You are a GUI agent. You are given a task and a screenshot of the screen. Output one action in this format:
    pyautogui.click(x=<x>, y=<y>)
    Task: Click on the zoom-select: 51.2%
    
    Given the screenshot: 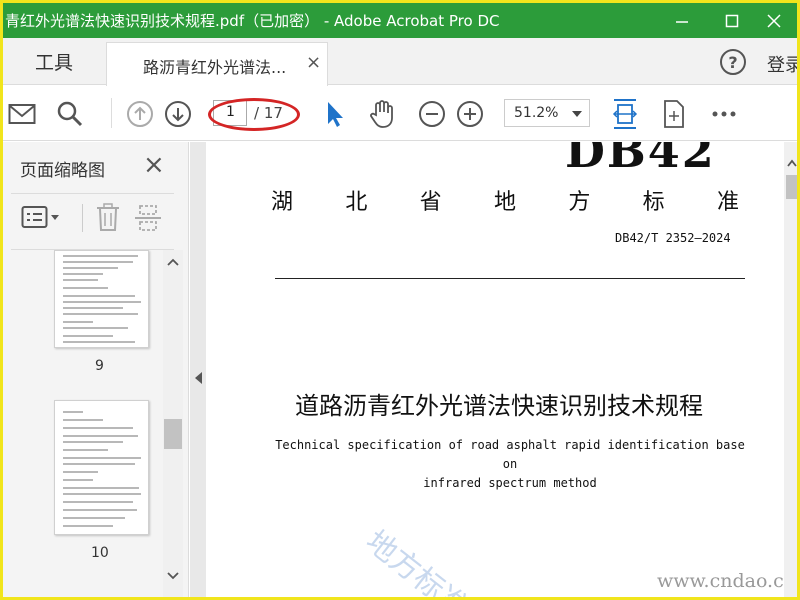 What is the action you would take?
    pyautogui.click(x=547, y=113)
    